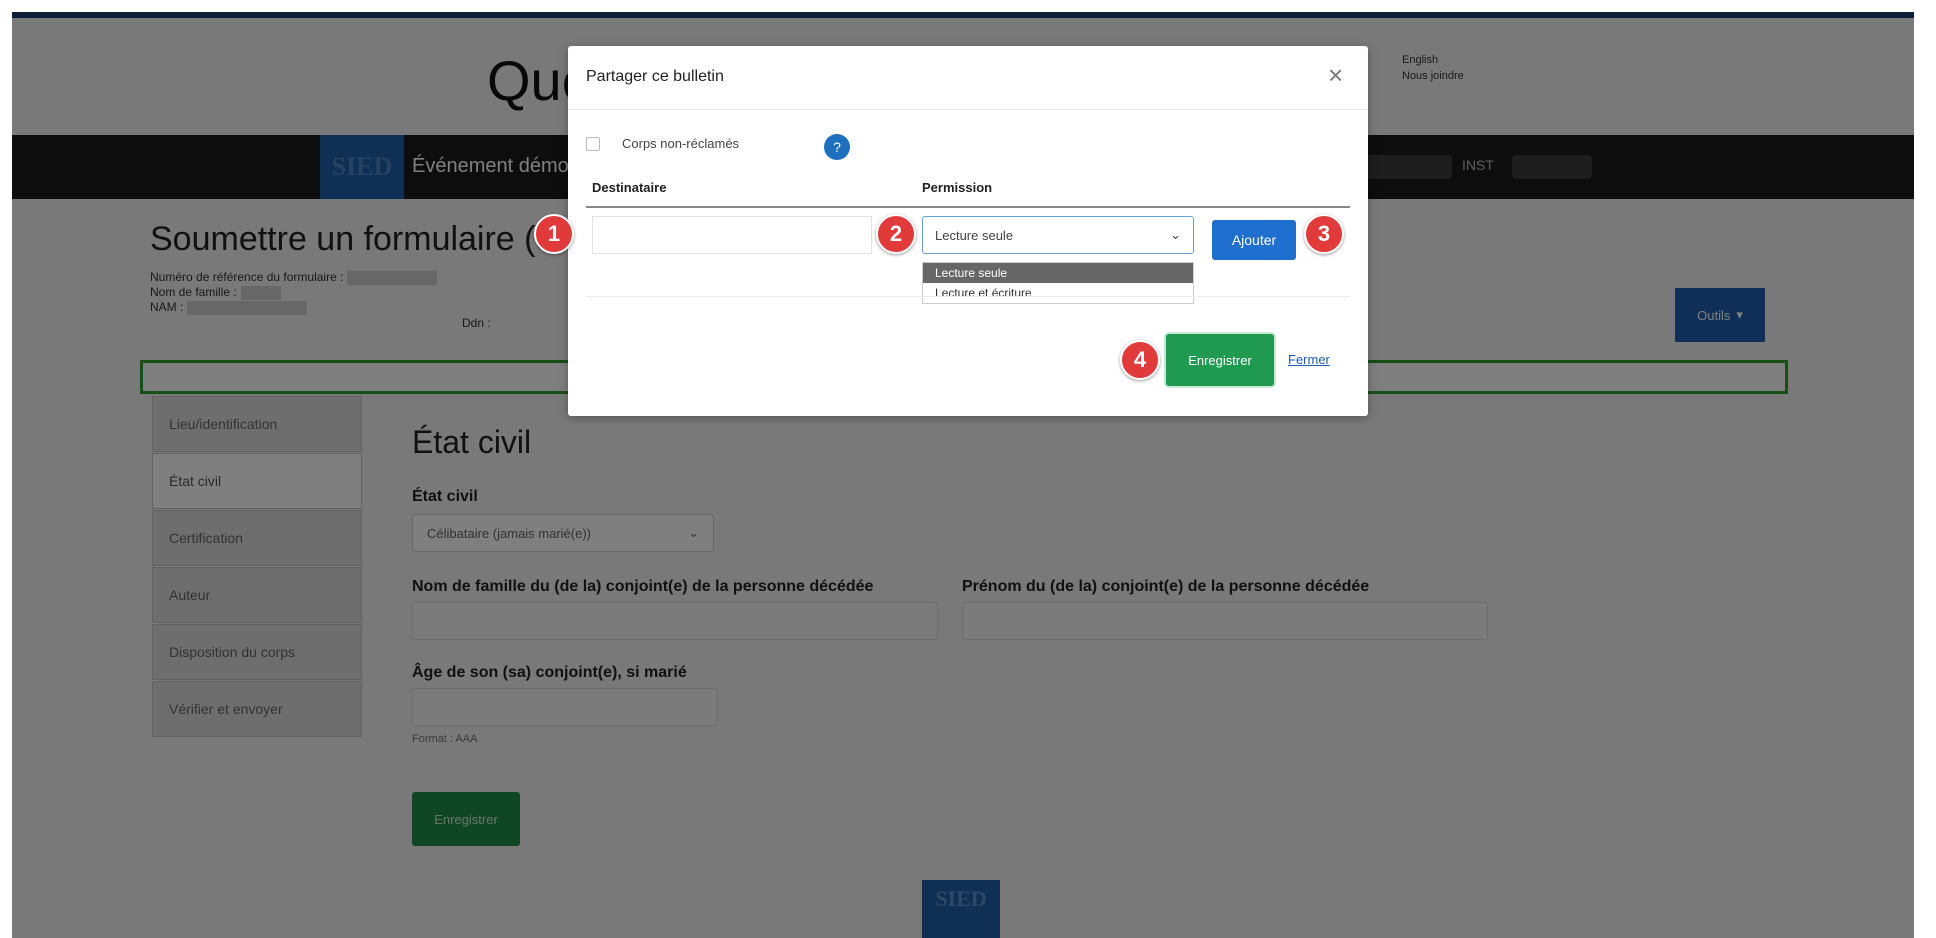  I want to click on permission-value: Lecture seule, so click(974, 235).